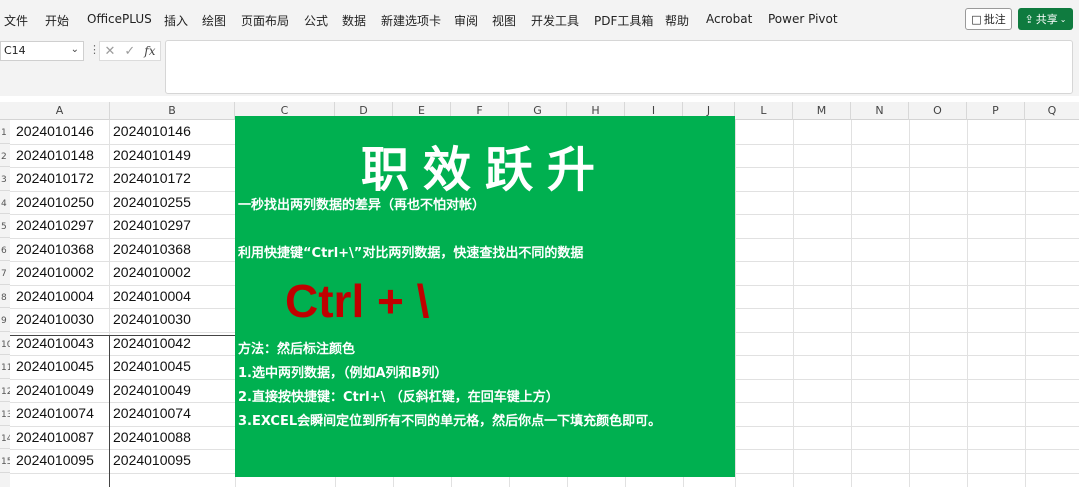 This screenshot has height=487, width=1079. What do you see at coordinates (265, 20) in the screenshot?
I see `menu-page-layout: 页面布局` at bounding box center [265, 20].